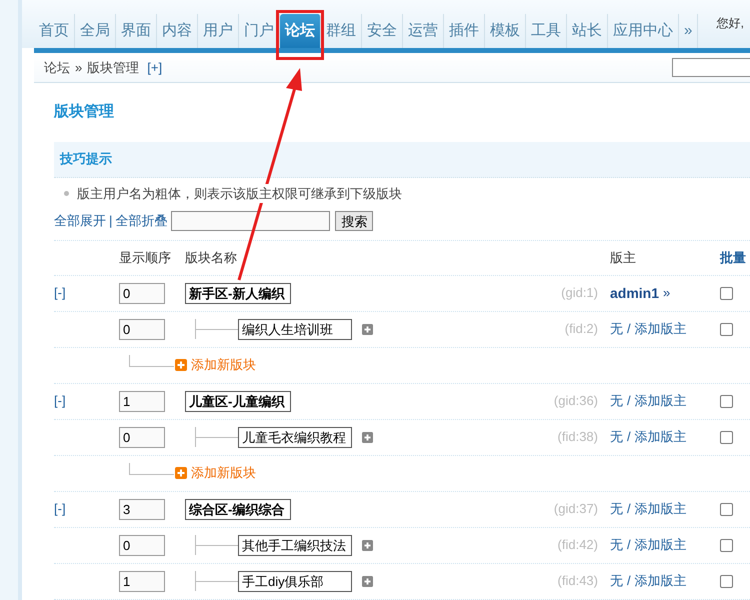  What do you see at coordinates (300, 31) in the screenshot?
I see `nav-tab: 论坛` at bounding box center [300, 31].